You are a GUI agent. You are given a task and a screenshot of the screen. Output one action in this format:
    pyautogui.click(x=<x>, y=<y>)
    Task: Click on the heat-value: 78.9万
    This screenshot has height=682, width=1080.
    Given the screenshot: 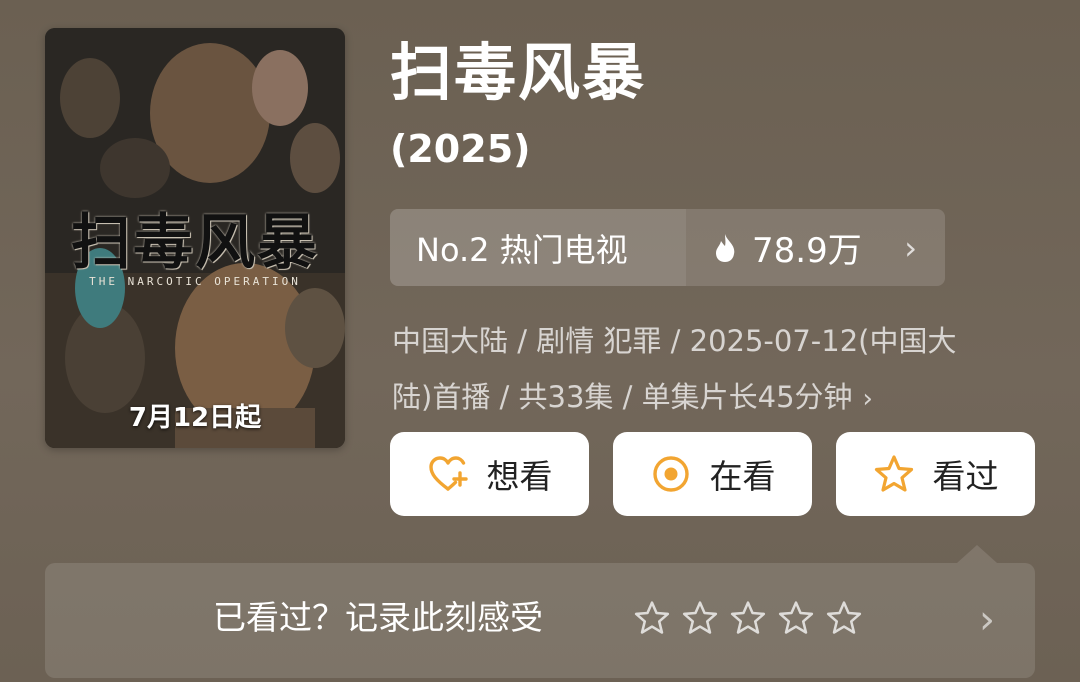 What is the action you would take?
    pyautogui.click(x=807, y=251)
    